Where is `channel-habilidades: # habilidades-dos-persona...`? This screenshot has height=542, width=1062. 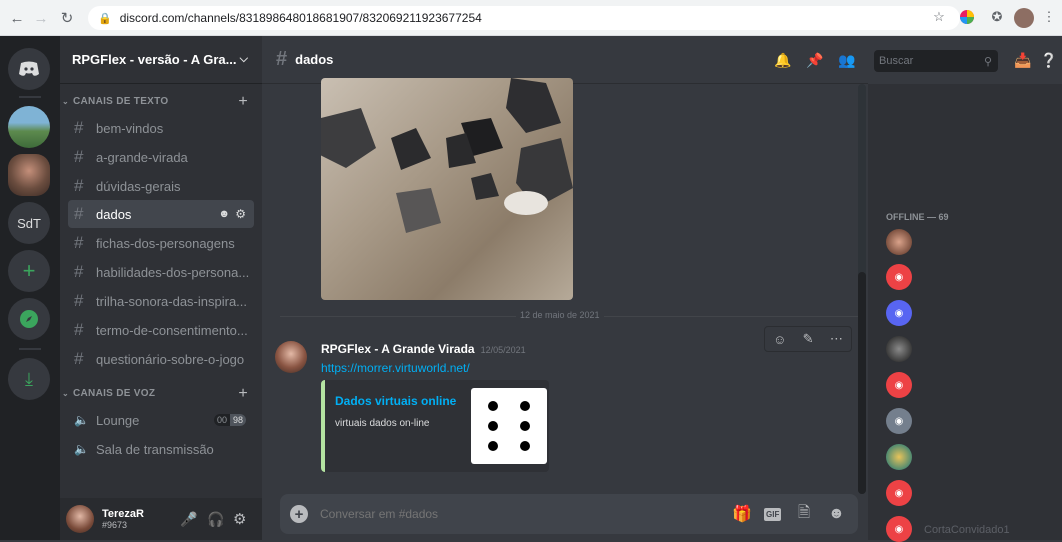
channel-habilidades: # habilidades-dos-persona... is located at coordinates (161, 272).